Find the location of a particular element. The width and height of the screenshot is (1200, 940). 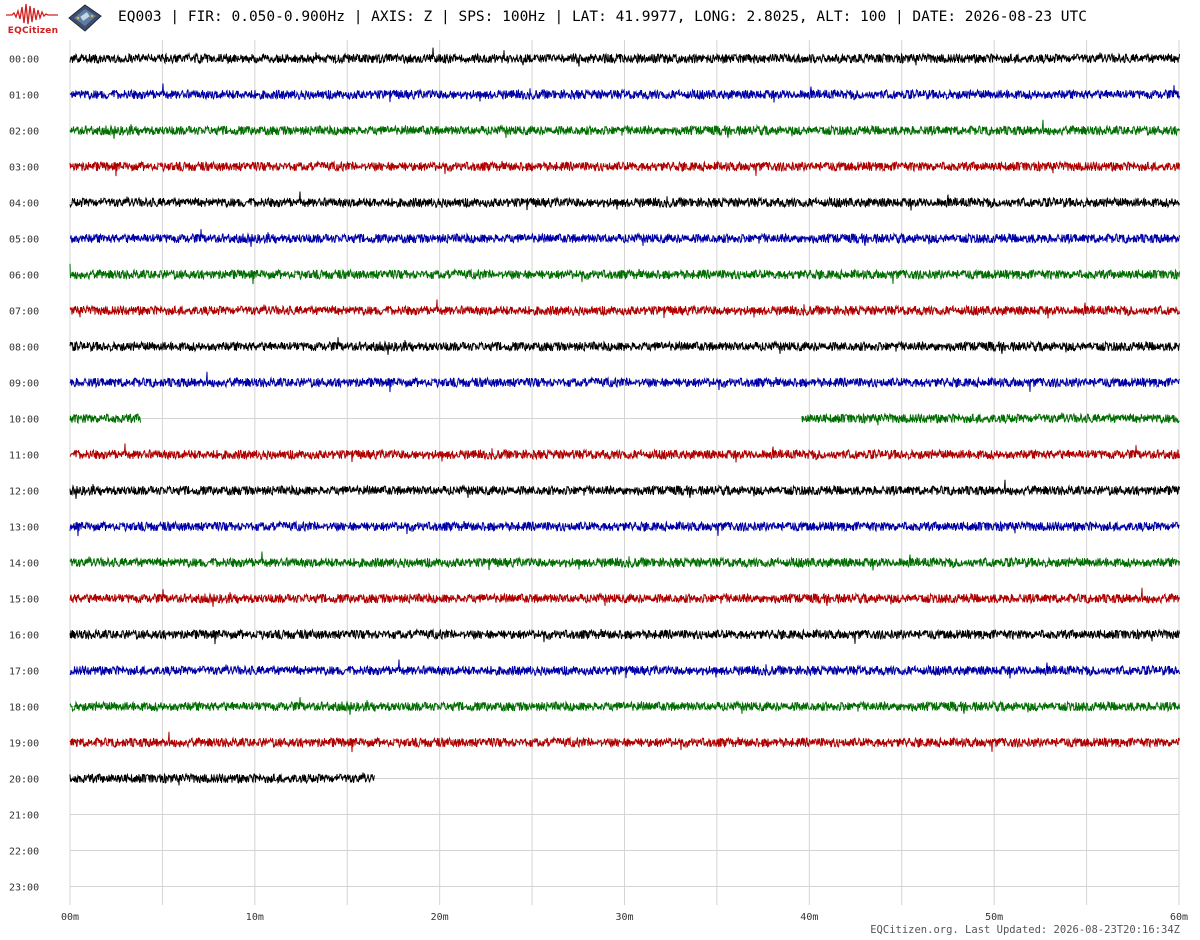

hour-tick-label: 04:00 is located at coordinates (24, 204).